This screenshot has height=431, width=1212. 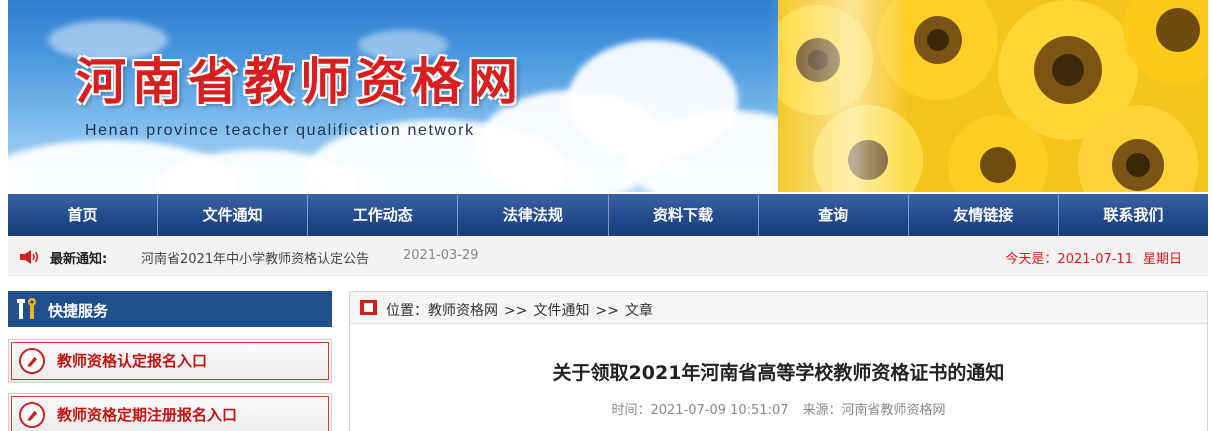 I want to click on article-title: 关于领取2021年河南省高等学校教师资格证书的通知, so click(x=778, y=373).